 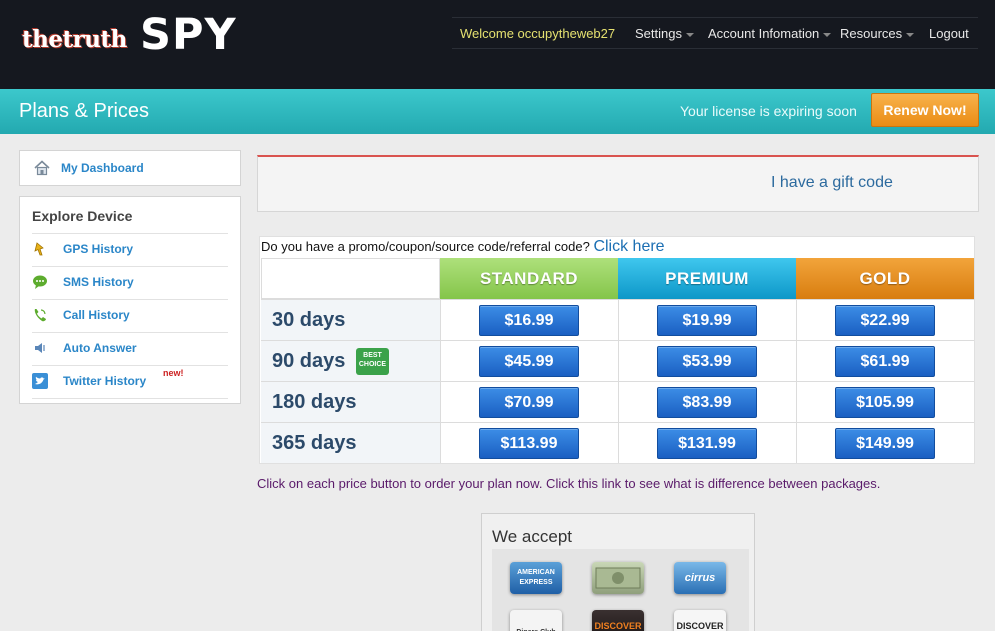 What do you see at coordinates (130, 398) in the screenshot?
I see `divider` at bounding box center [130, 398].